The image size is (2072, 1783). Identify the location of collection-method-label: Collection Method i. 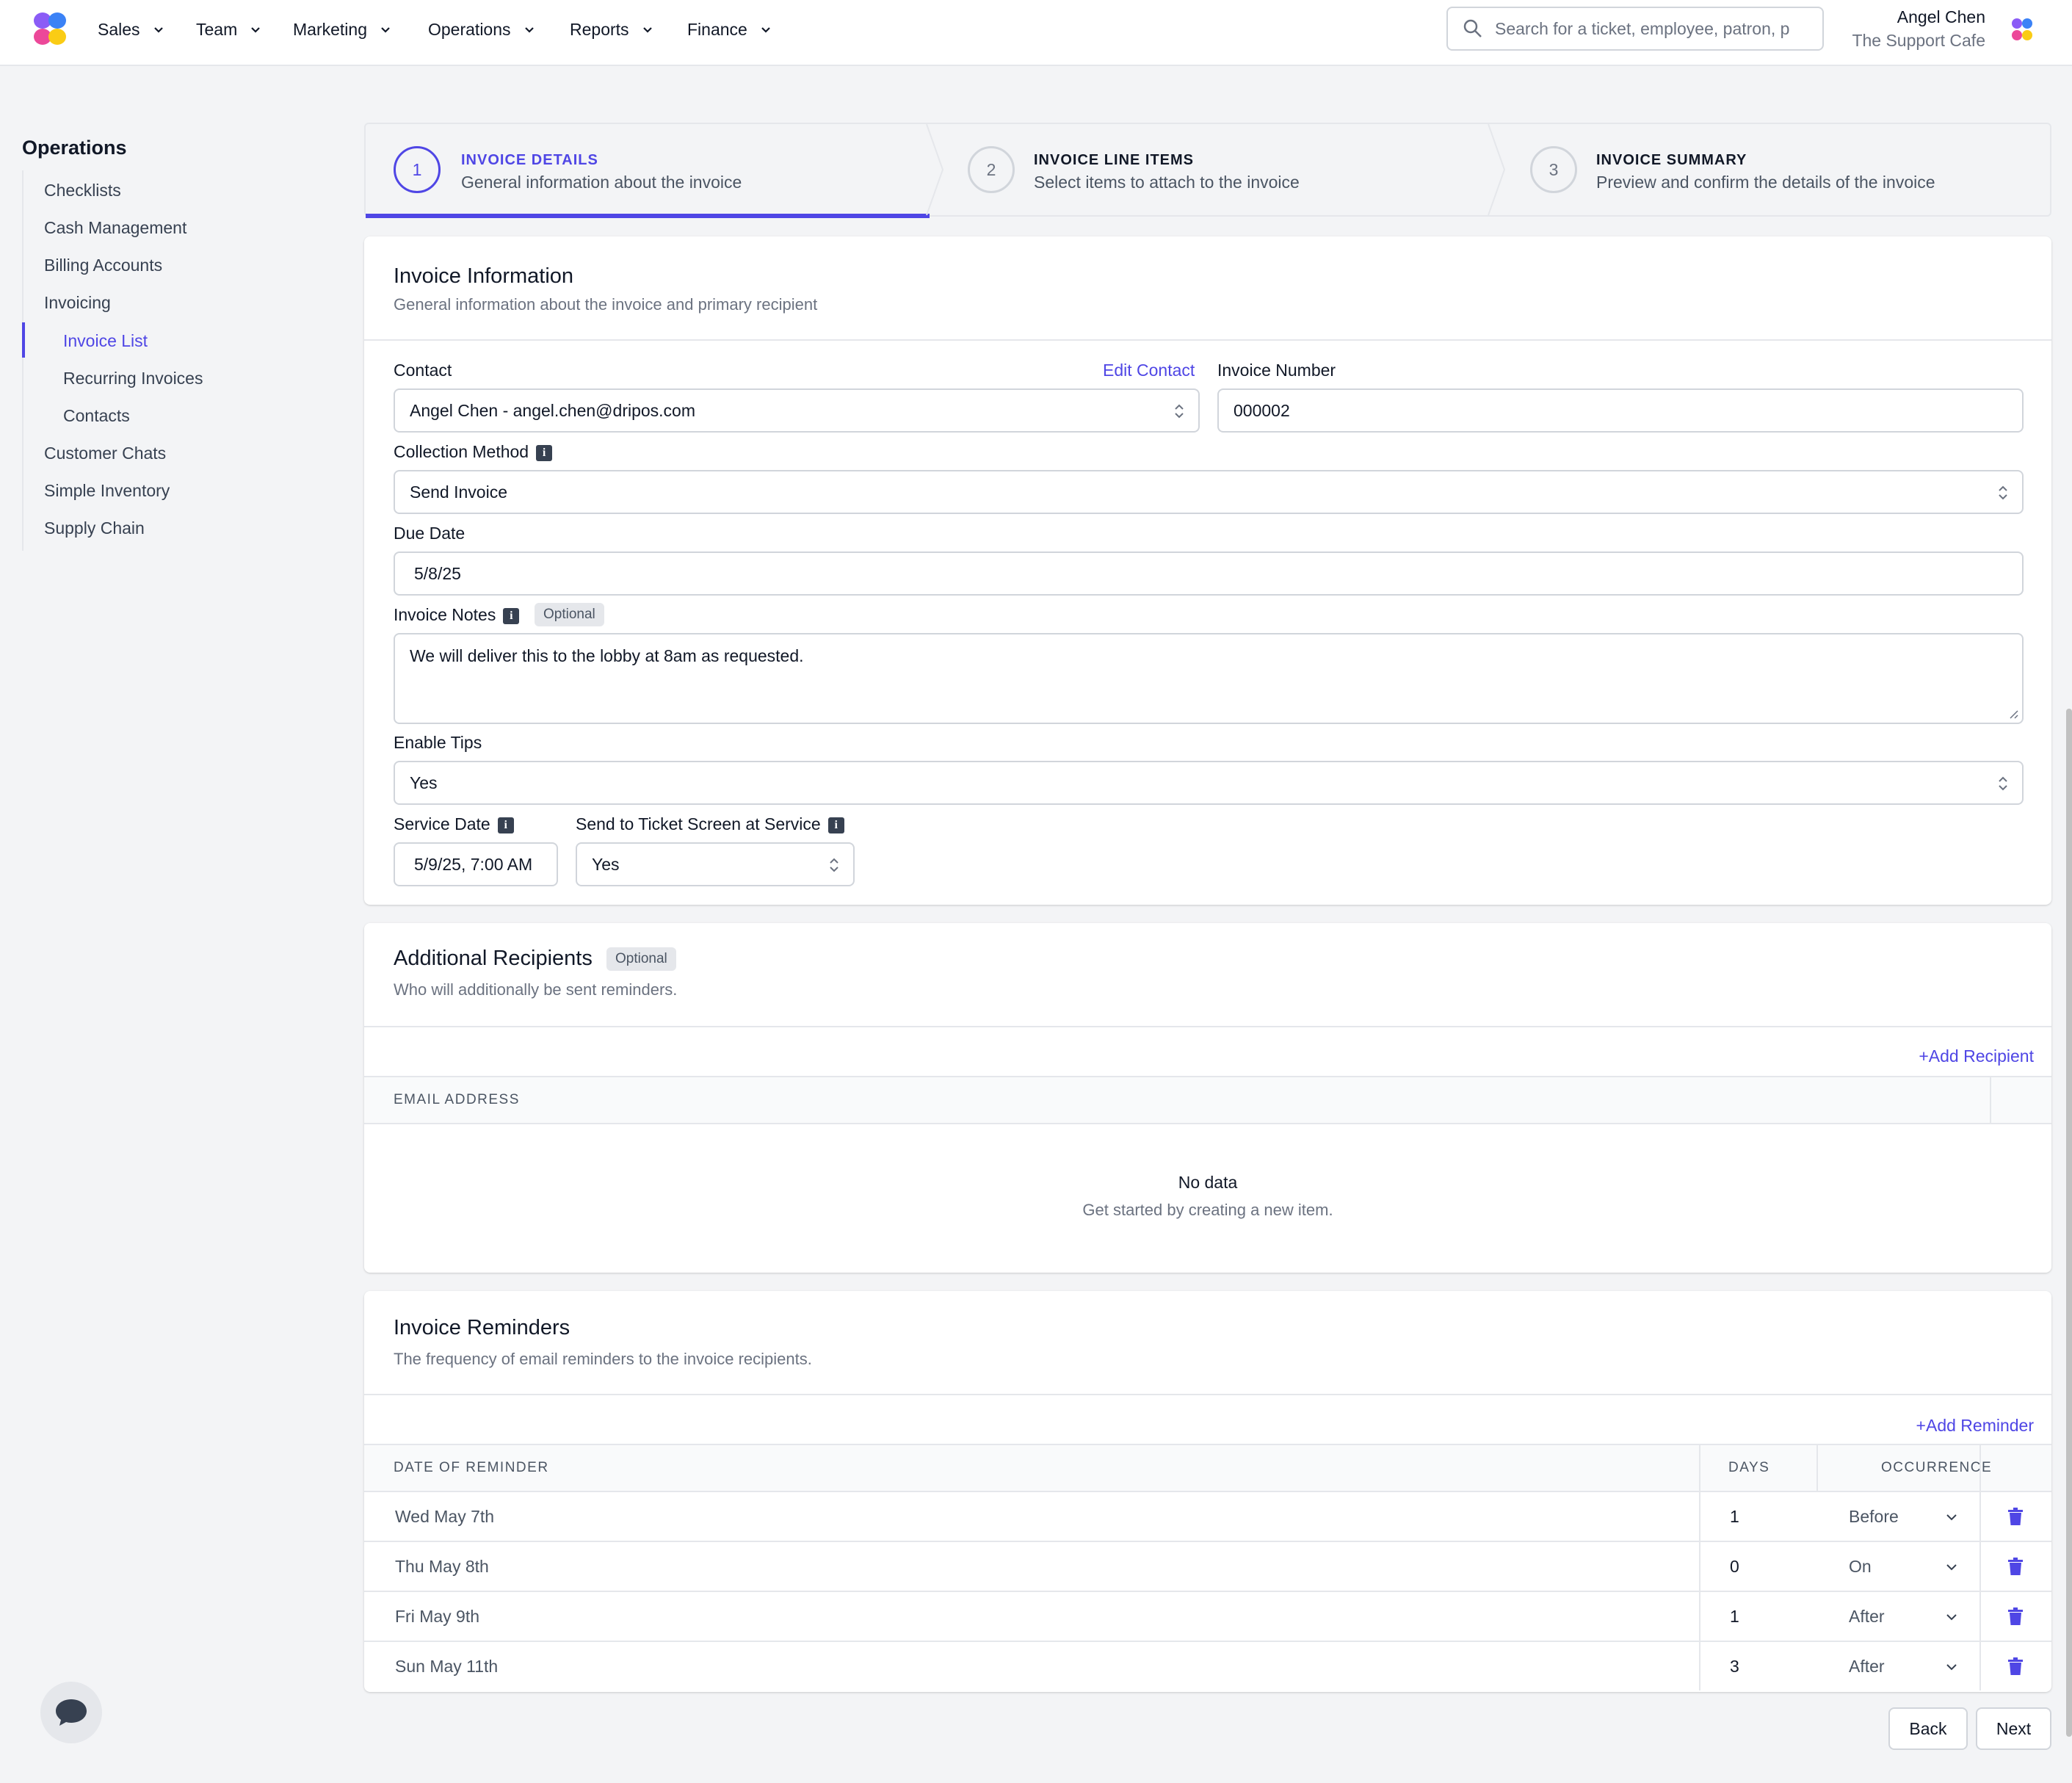
(473, 452).